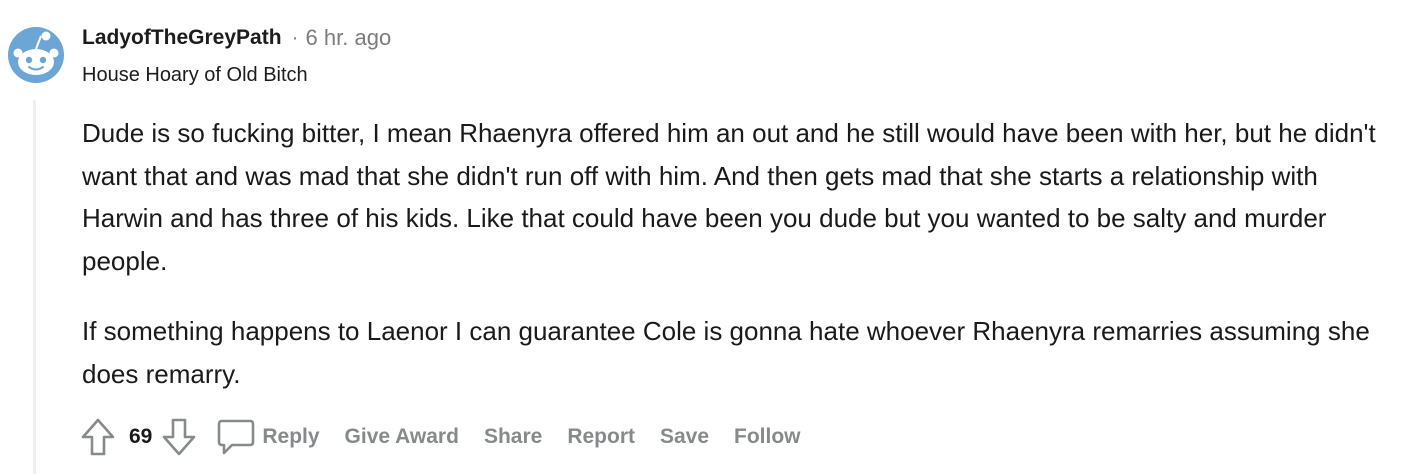 The height and width of the screenshot is (474, 1424). Describe the element at coordinates (141, 436) in the screenshot. I see `vote-score: 69` at that location.